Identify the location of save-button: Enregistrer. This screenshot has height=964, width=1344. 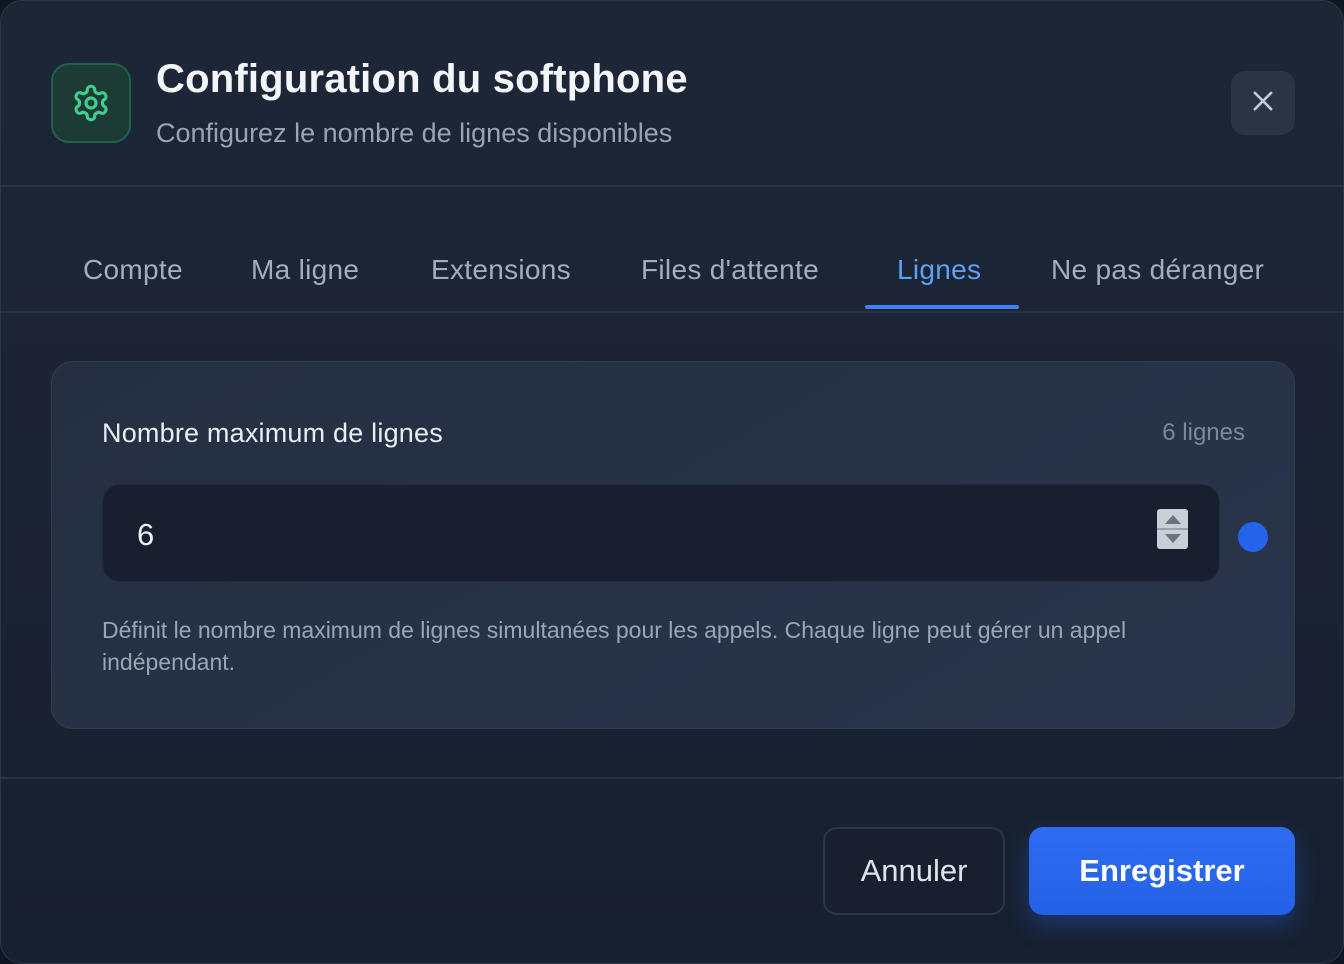
(1162, 871).